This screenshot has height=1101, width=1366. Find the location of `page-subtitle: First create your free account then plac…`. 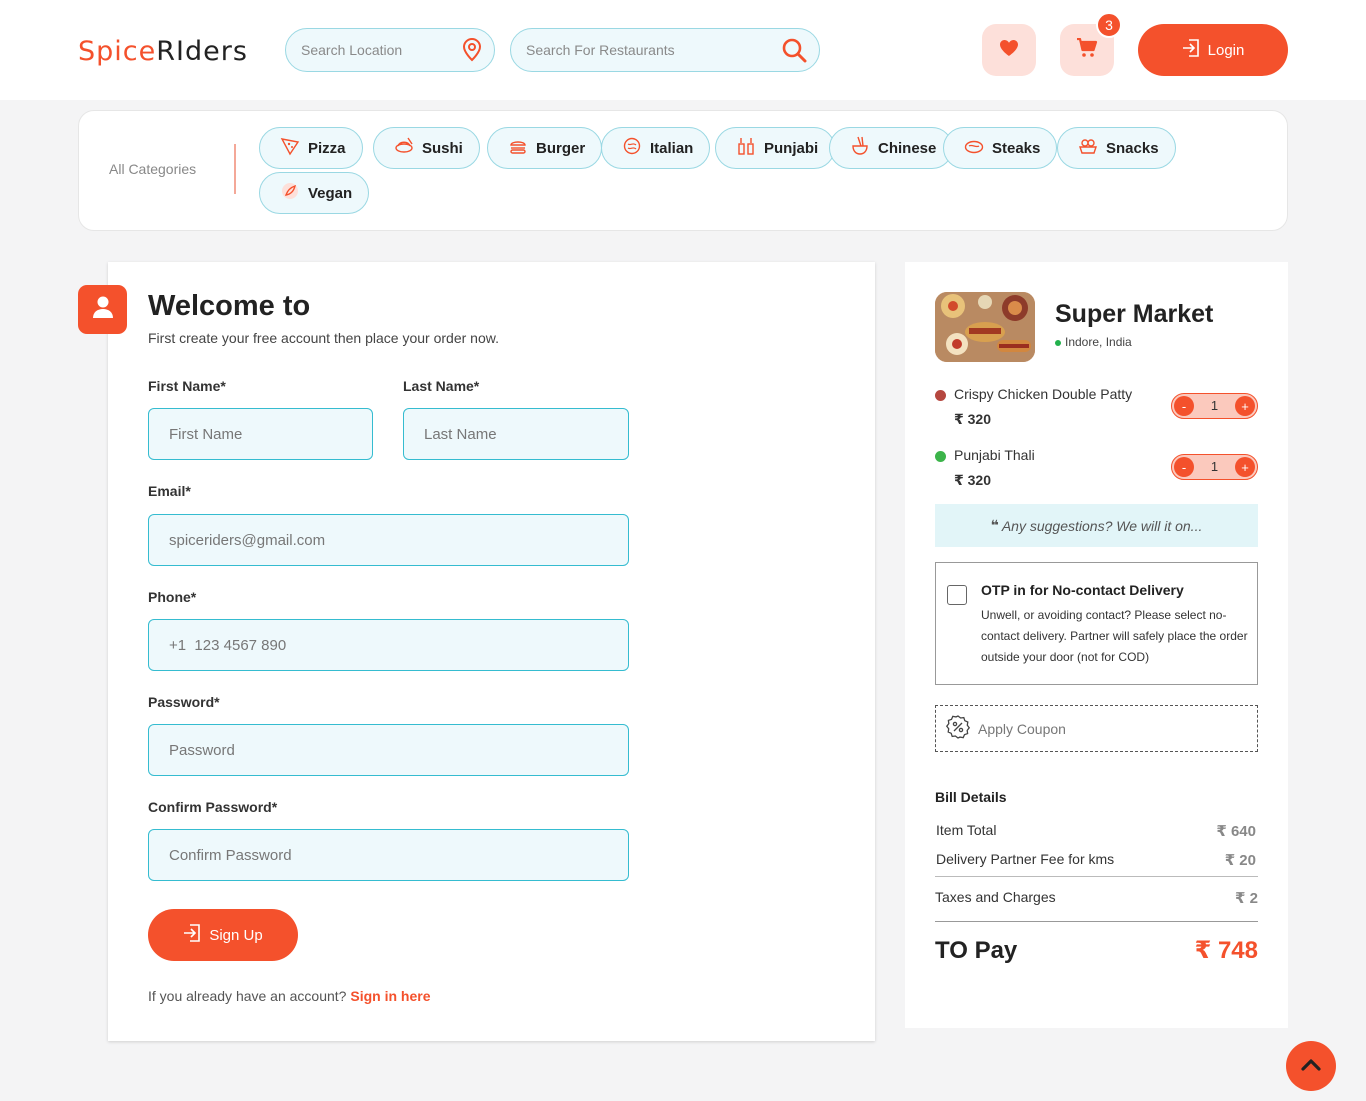

page-subtitle: First create your free account then plac… is located at coordinates (323, 338).